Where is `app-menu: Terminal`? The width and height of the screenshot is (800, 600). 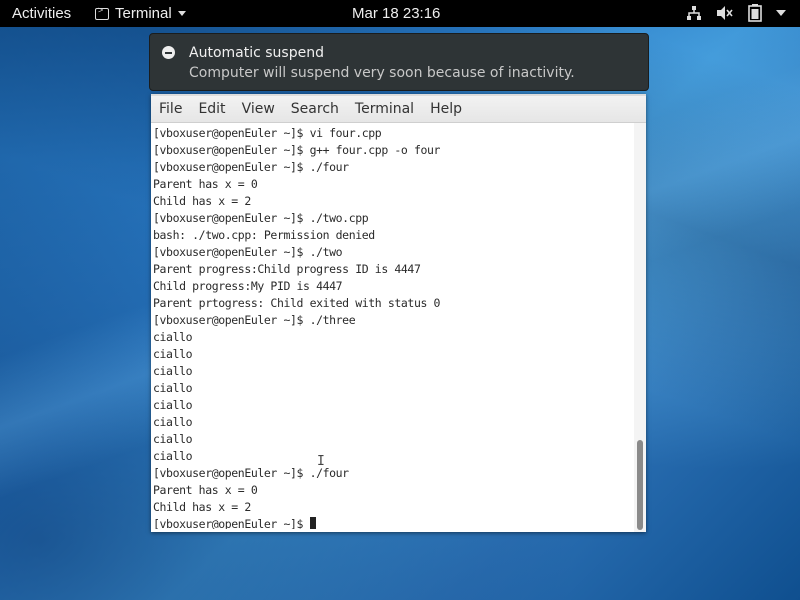 app-menu: Terminal is located at coordinates (140, 13).